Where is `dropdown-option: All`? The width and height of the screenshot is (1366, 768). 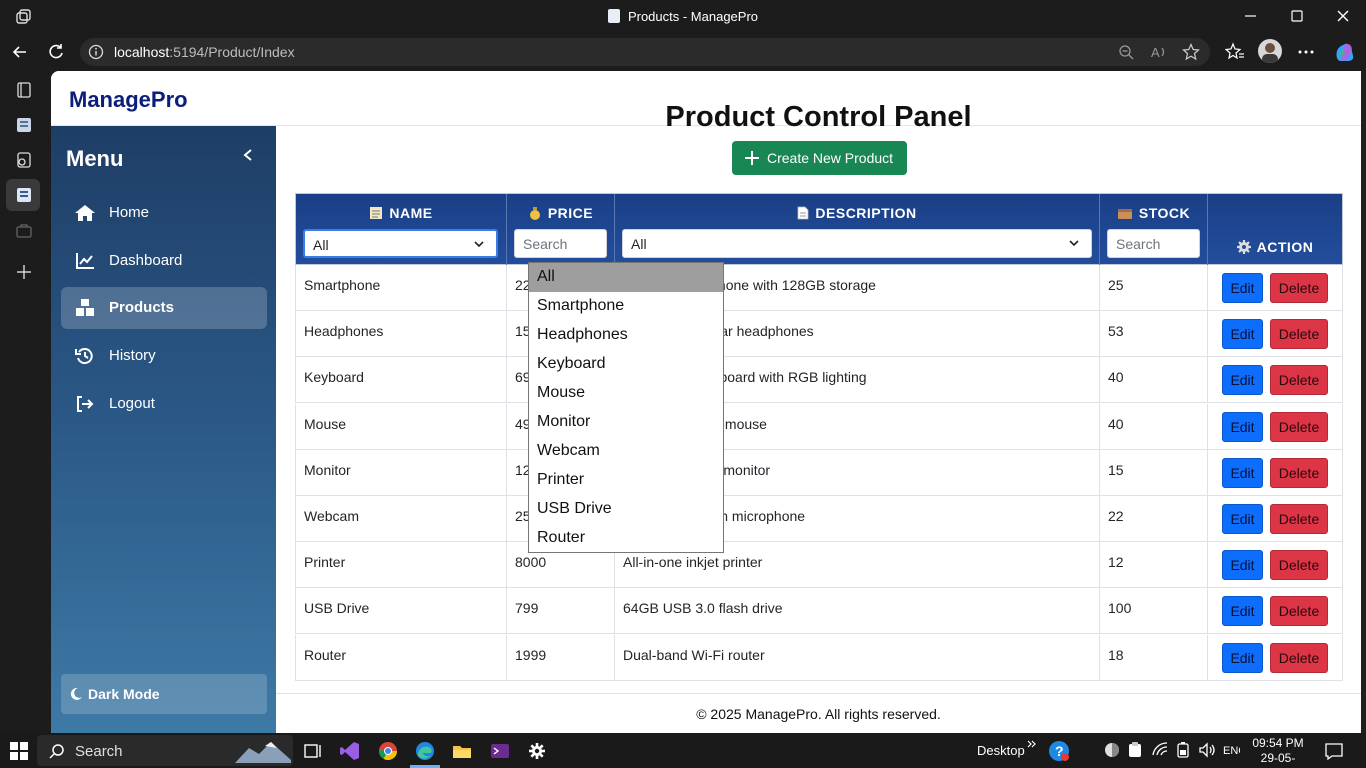 dropdown-option: All is located at coordinates (626, 277).